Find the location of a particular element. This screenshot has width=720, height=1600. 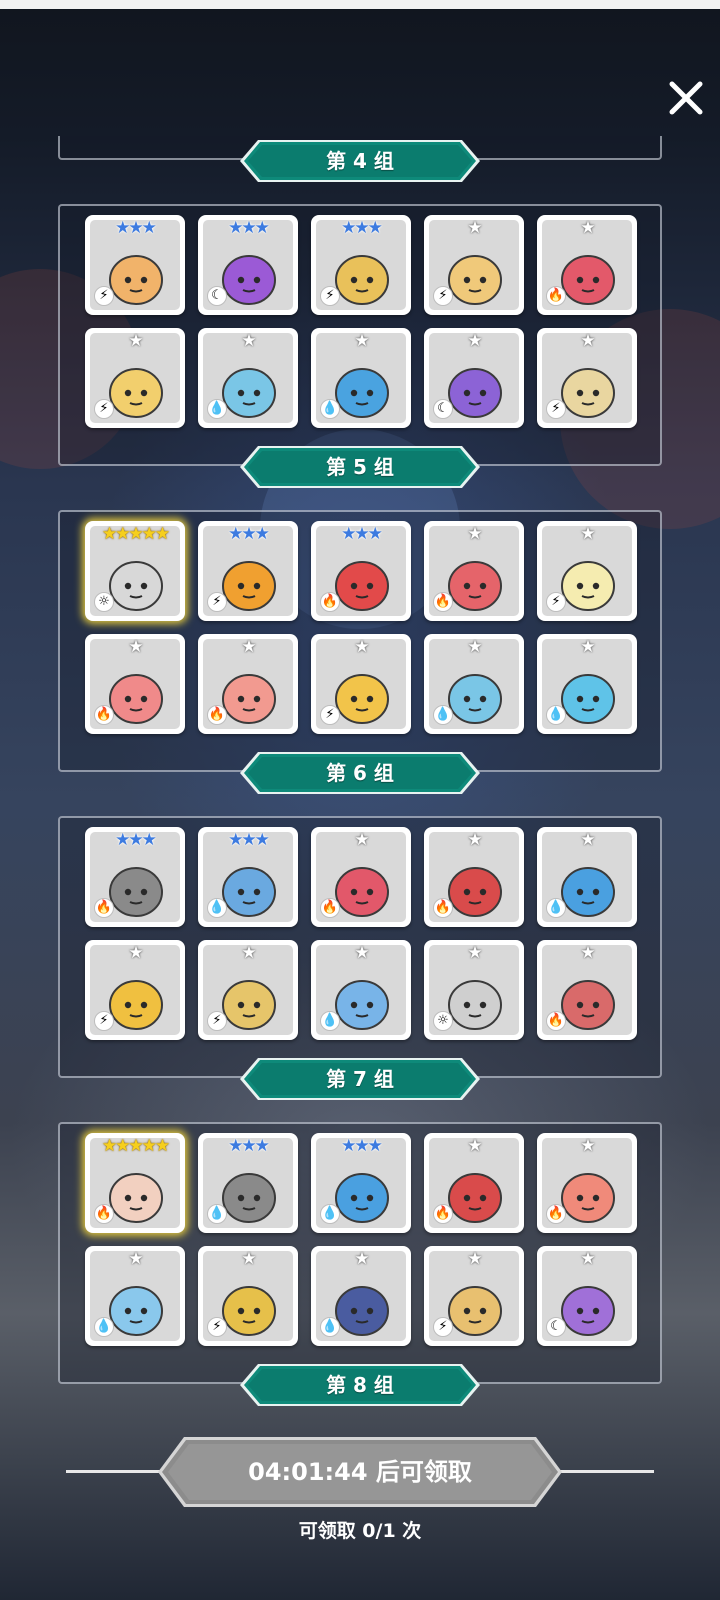

status-strip is located at coordinates (360, 4).